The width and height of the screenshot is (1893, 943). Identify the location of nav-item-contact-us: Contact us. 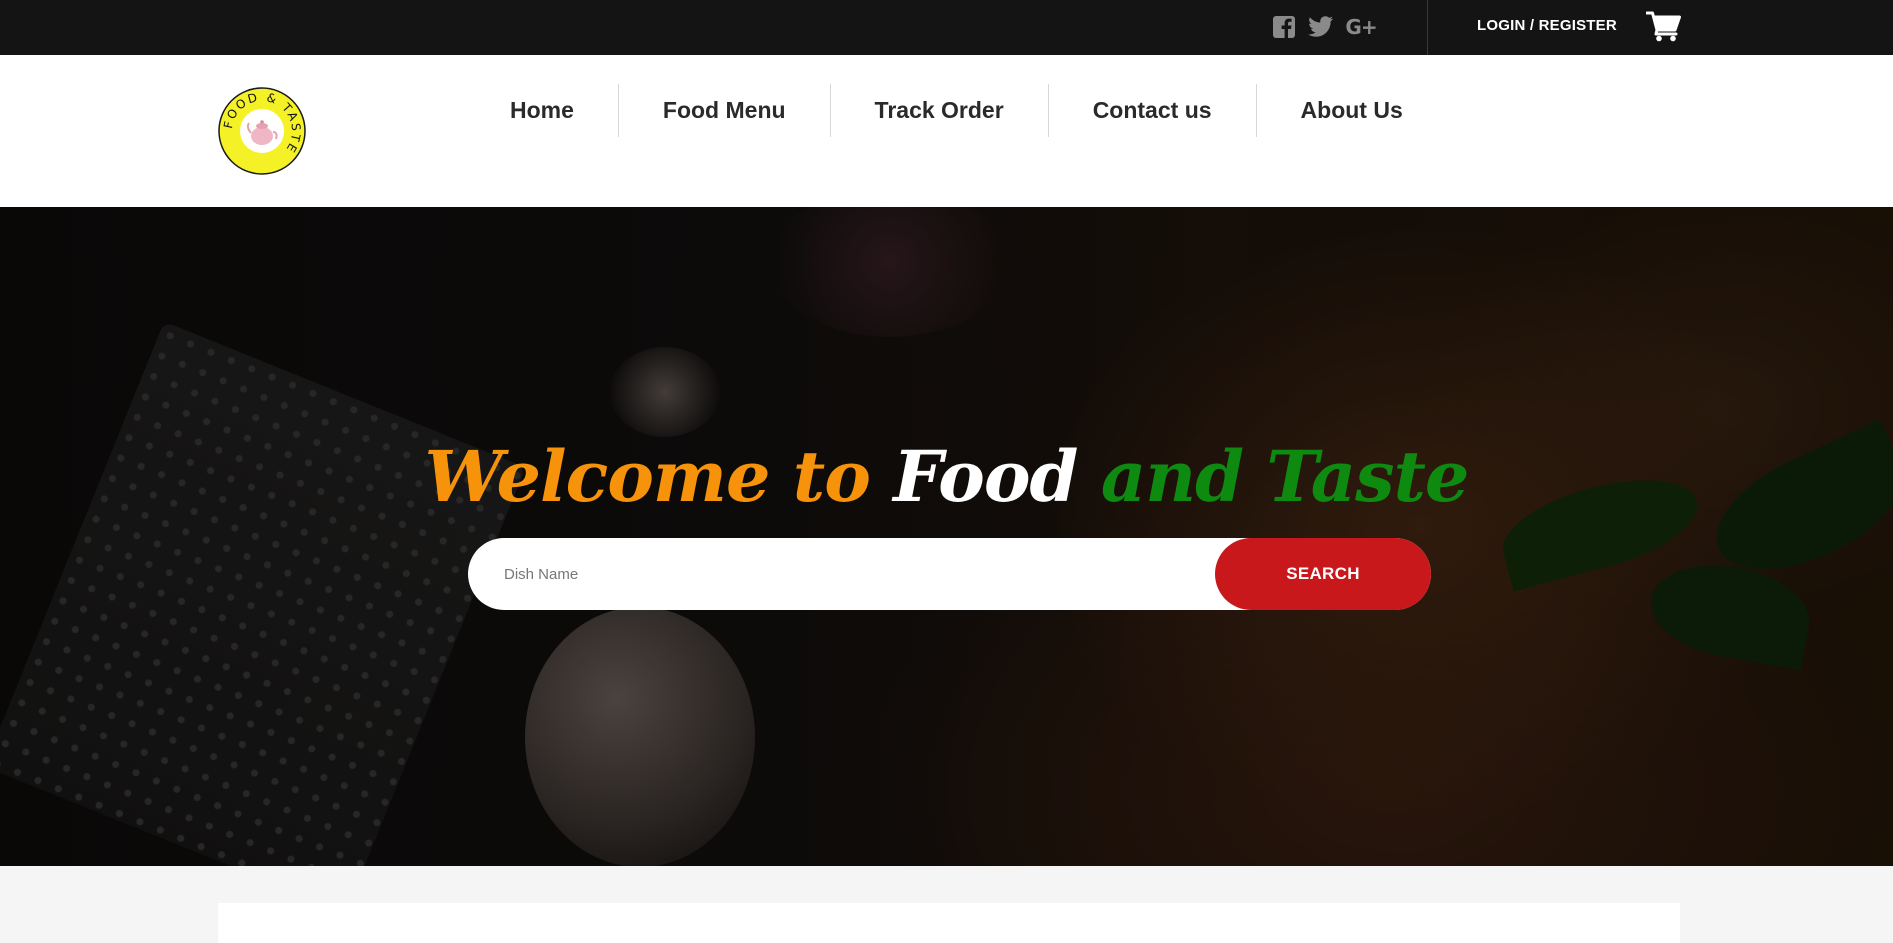
(1153, 110).